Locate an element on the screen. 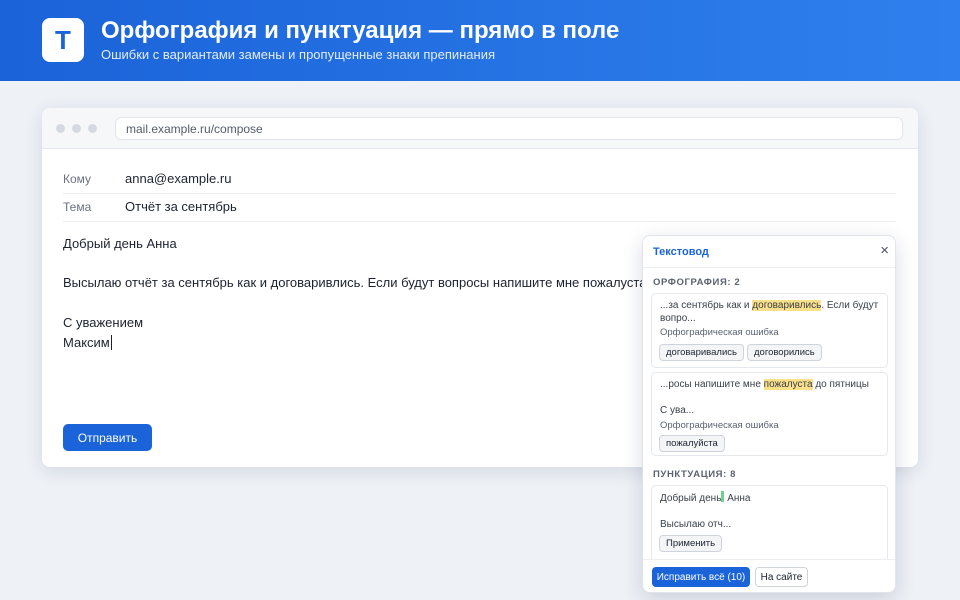 The width and height of the screenshot is (960, 600). panel-header: Текстовод × is located at coordinates (769, 252).